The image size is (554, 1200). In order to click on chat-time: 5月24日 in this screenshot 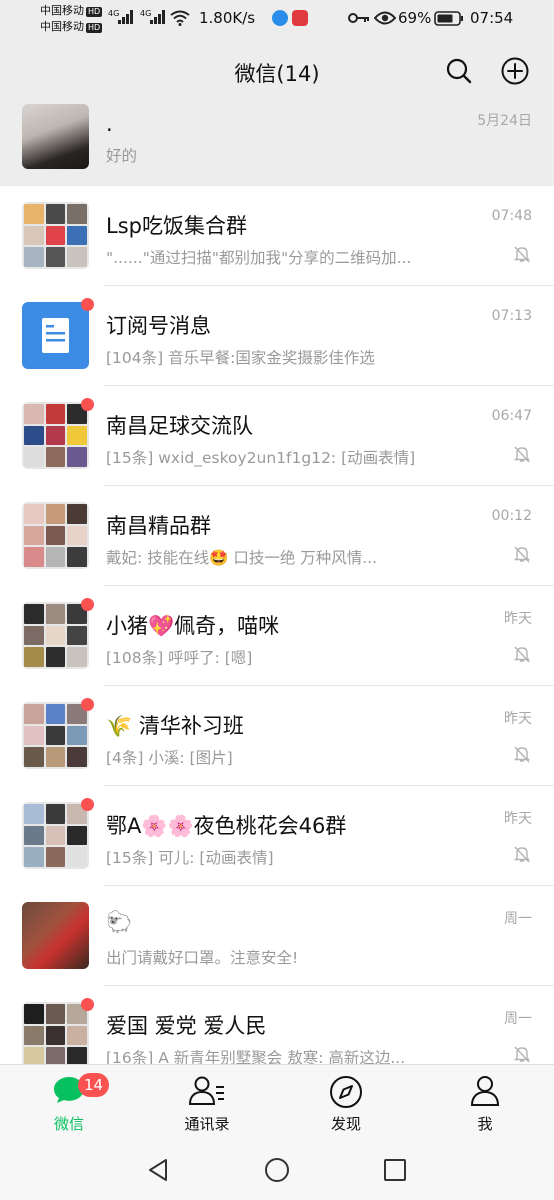, I will do `click(504, 121)`.